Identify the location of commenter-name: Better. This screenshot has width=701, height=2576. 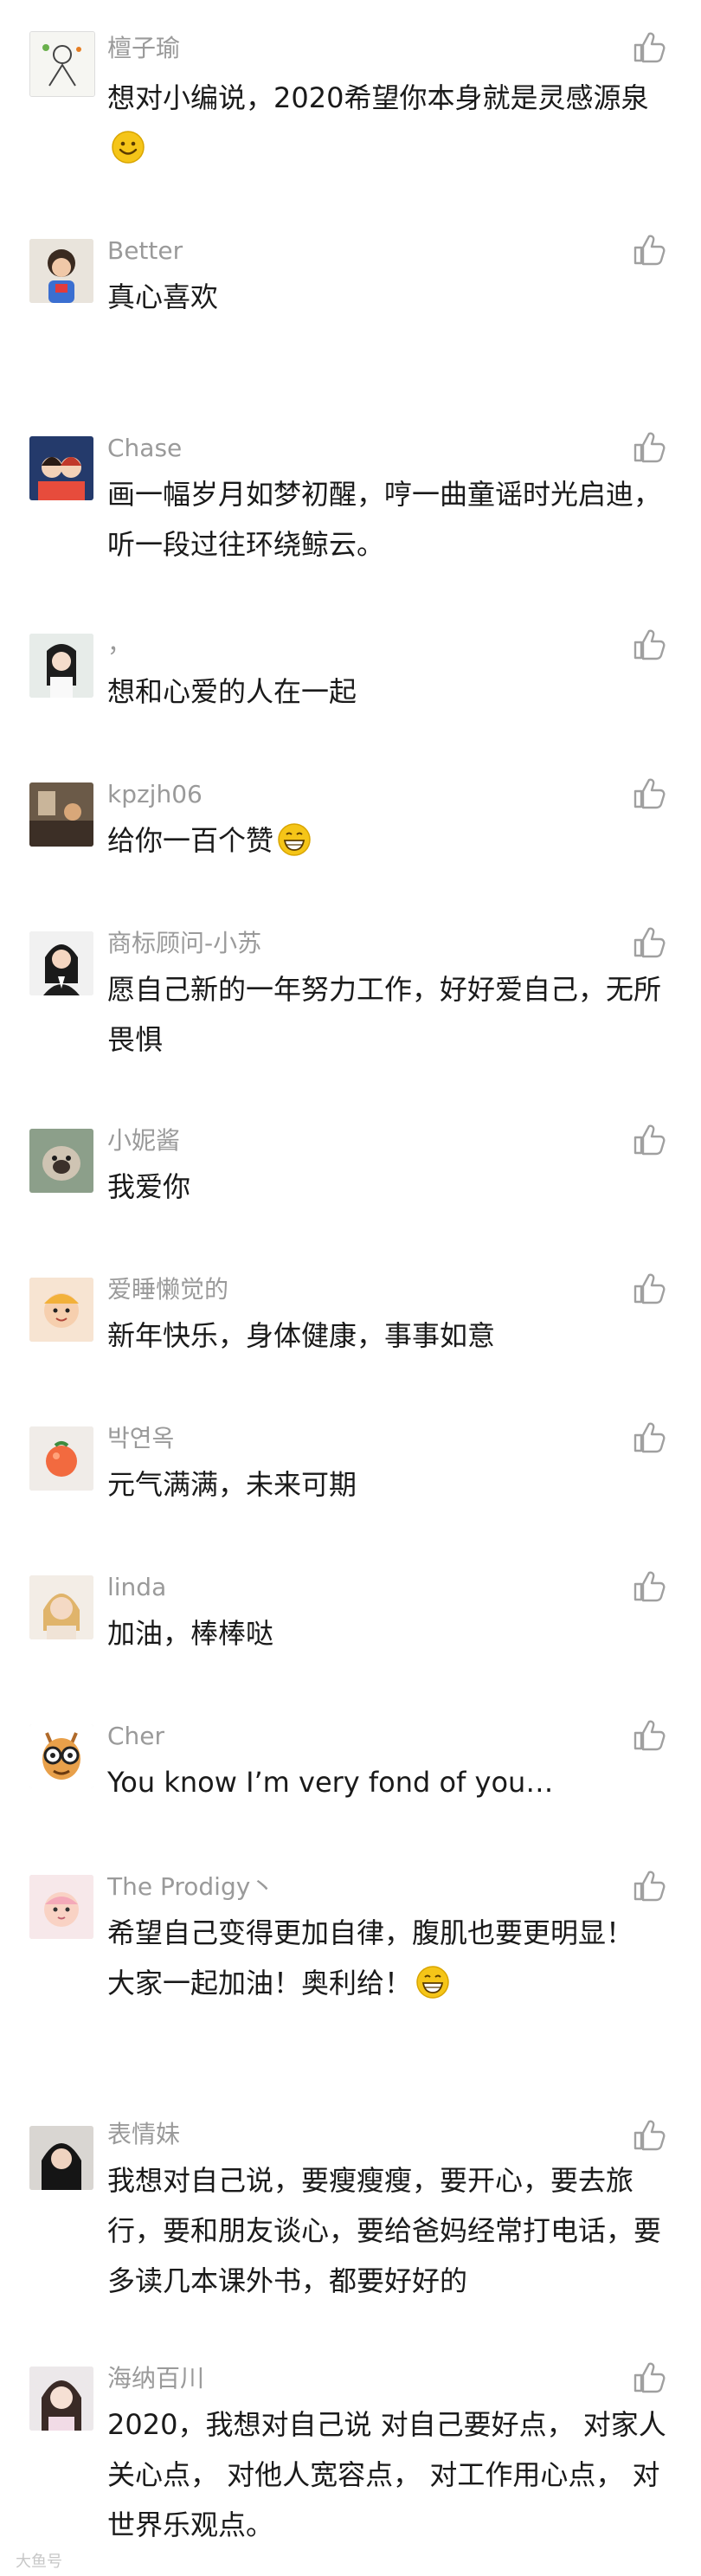
(145, 250).